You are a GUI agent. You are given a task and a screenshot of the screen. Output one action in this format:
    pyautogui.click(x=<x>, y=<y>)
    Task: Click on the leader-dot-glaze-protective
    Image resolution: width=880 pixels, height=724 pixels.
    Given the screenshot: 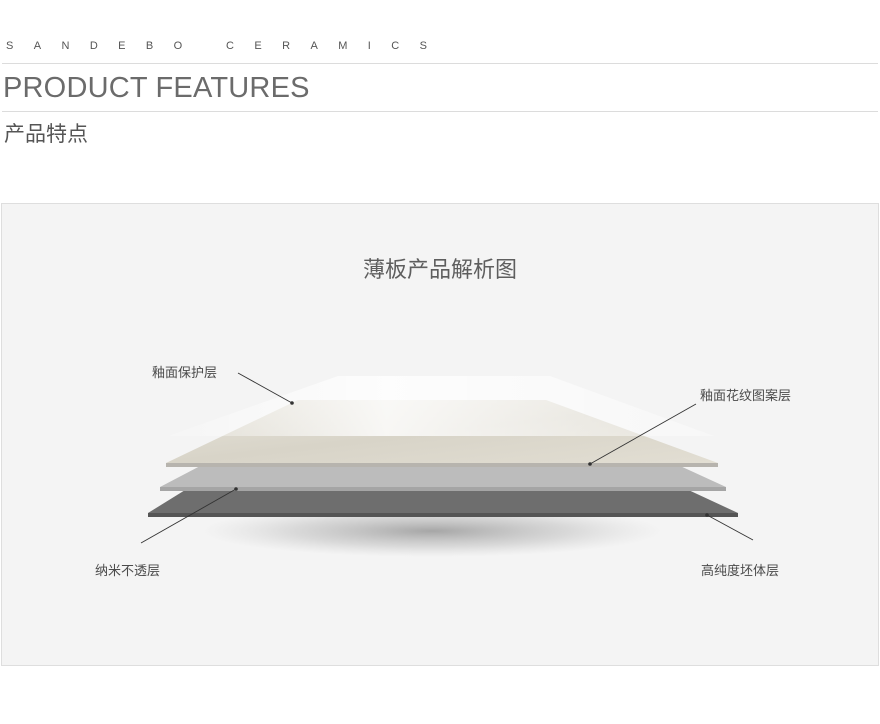 What is the action you would take?
    pyautogui.click(x=292, y=403)
    